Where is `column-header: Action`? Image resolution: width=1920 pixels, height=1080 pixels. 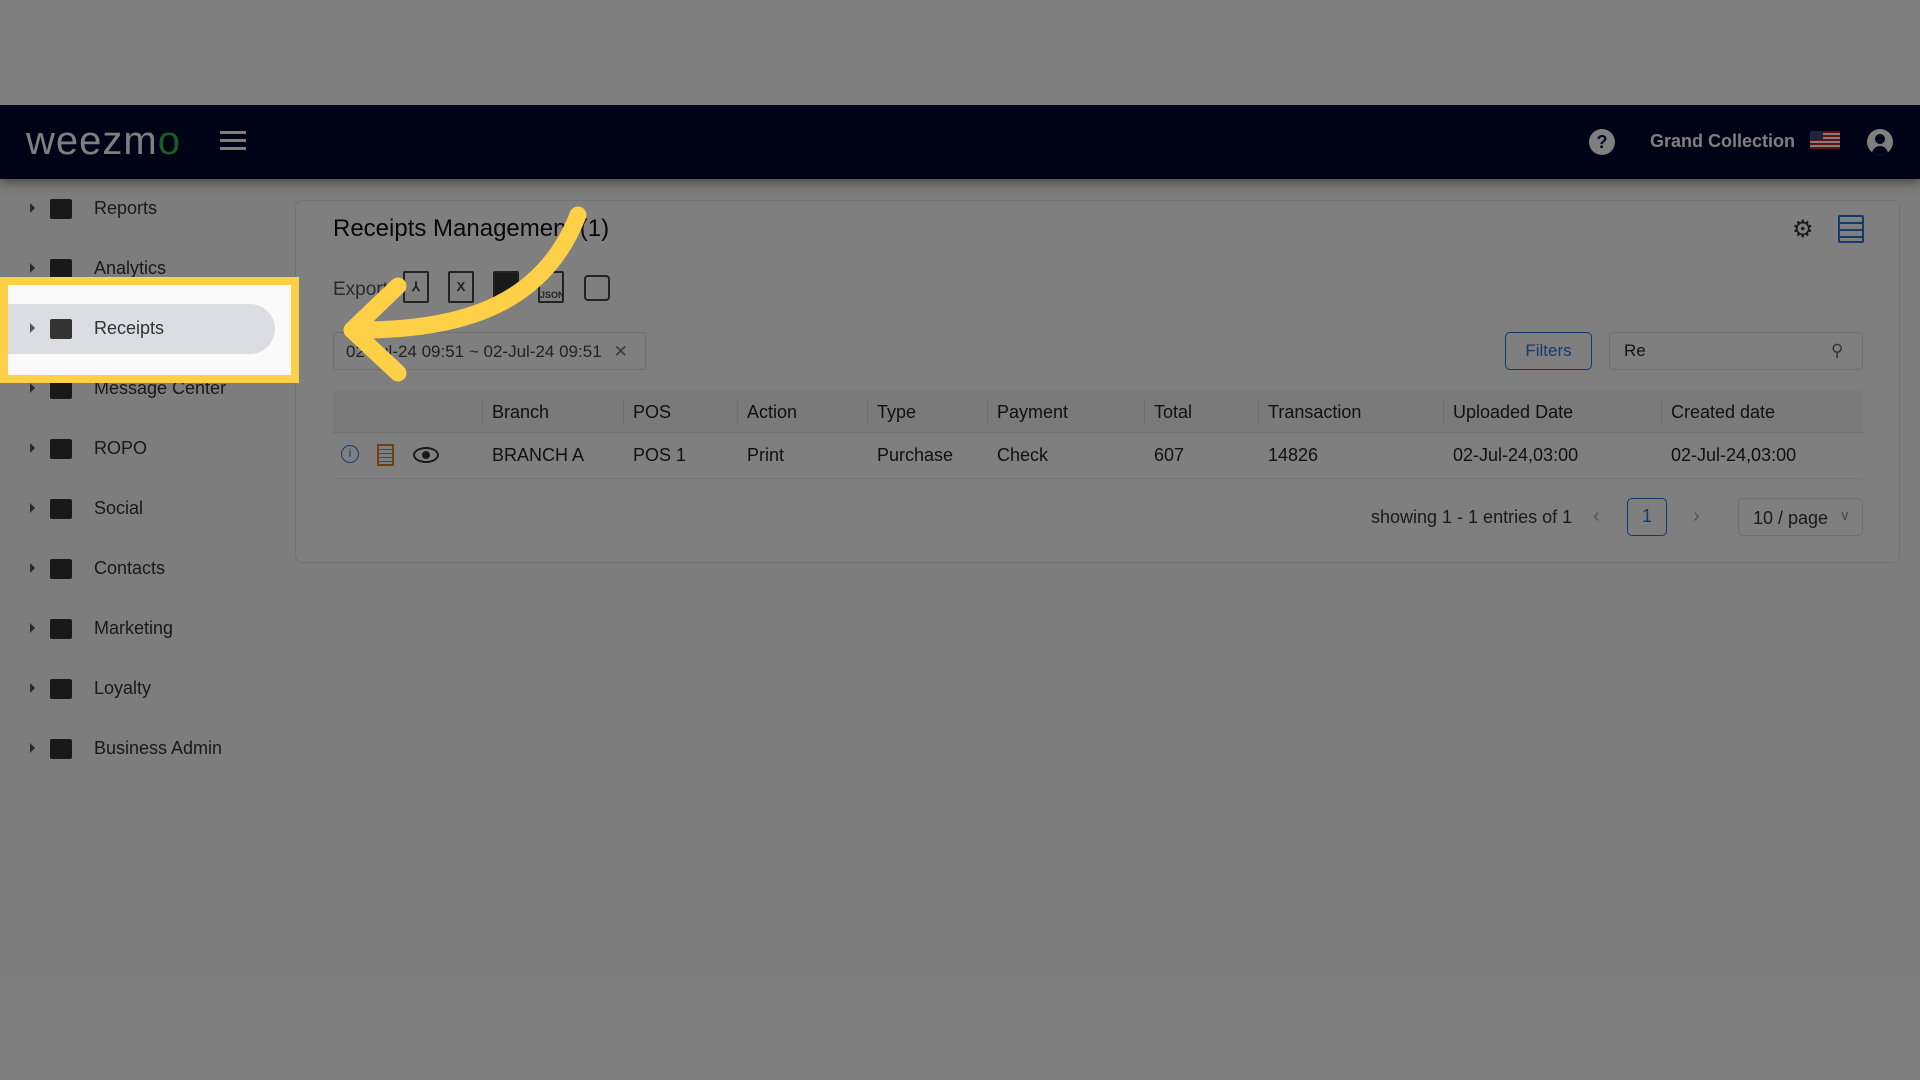 column-header: Action is located at coordinates (766, 412).